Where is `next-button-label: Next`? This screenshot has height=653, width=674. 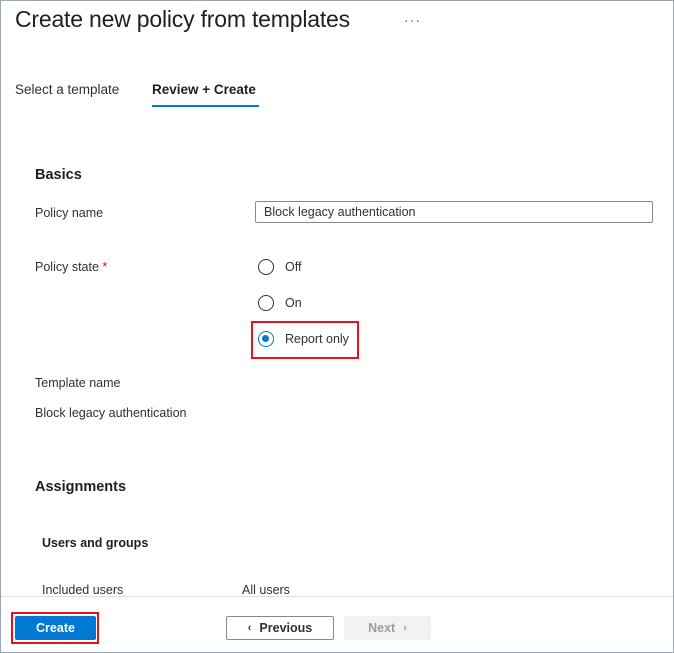
next-button-label: Next is located at coordinates (382, 628).